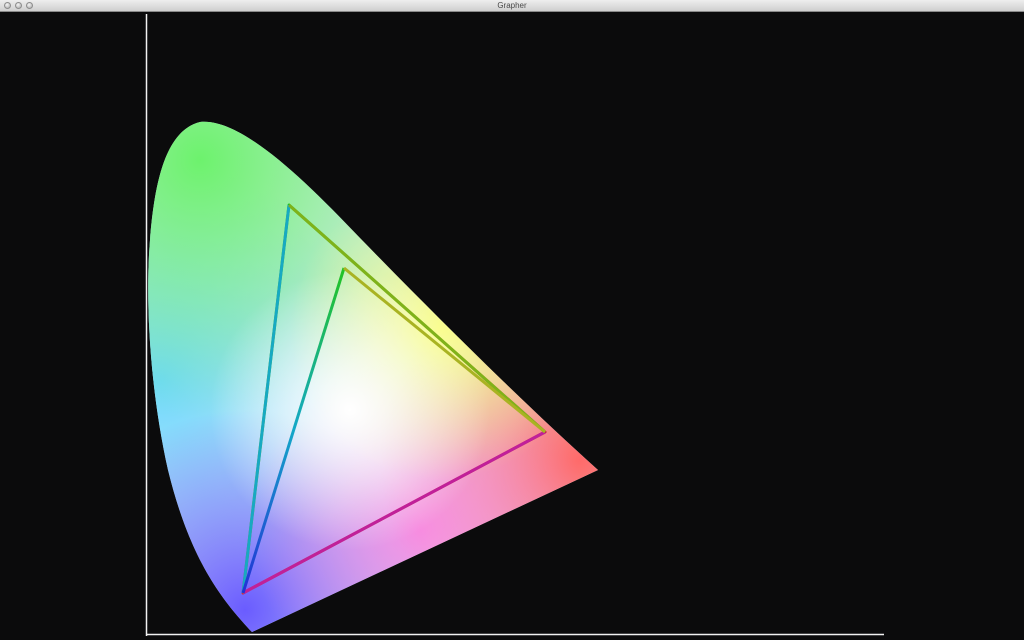  I want to click on window-title: Grapher, so click(512, 5).